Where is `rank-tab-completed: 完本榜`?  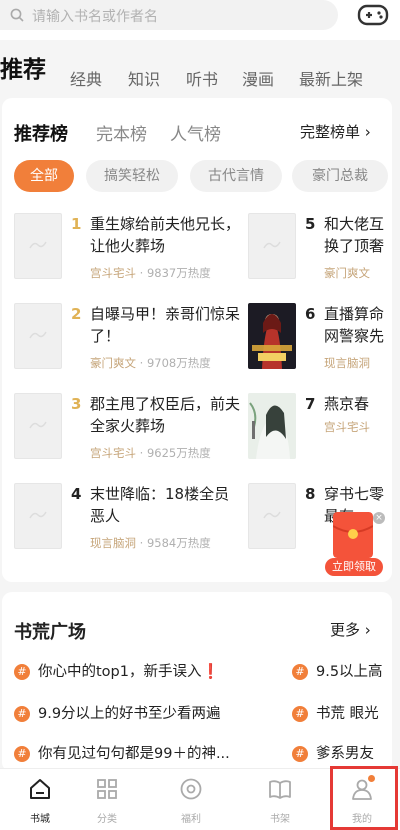 rank-tab-completed: 完本榜 is located at coordinates (121, 132).